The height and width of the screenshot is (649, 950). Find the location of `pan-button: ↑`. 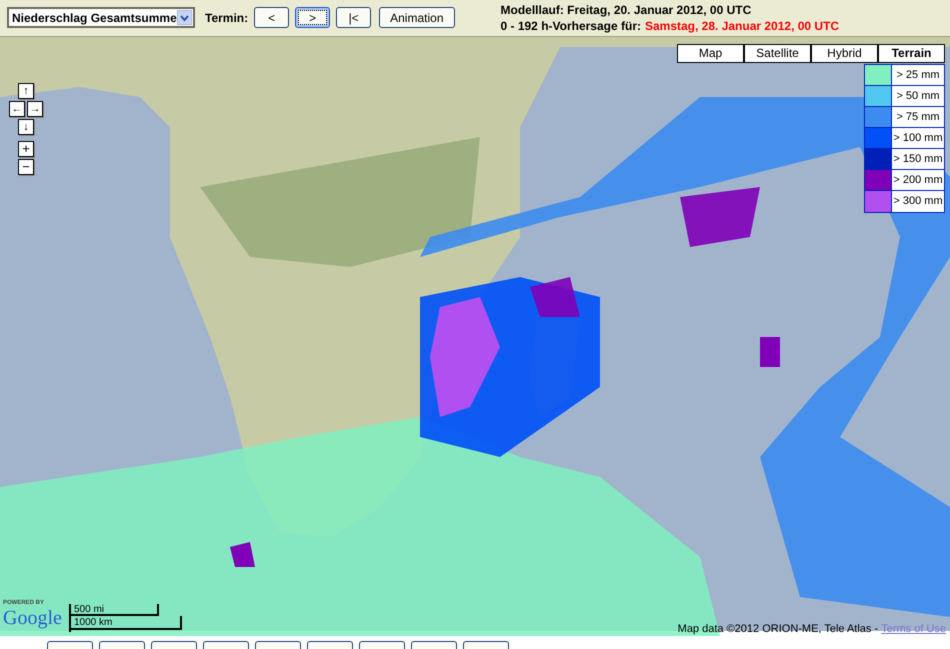

pan-button: ↑ is located at coordinates (26, 90).